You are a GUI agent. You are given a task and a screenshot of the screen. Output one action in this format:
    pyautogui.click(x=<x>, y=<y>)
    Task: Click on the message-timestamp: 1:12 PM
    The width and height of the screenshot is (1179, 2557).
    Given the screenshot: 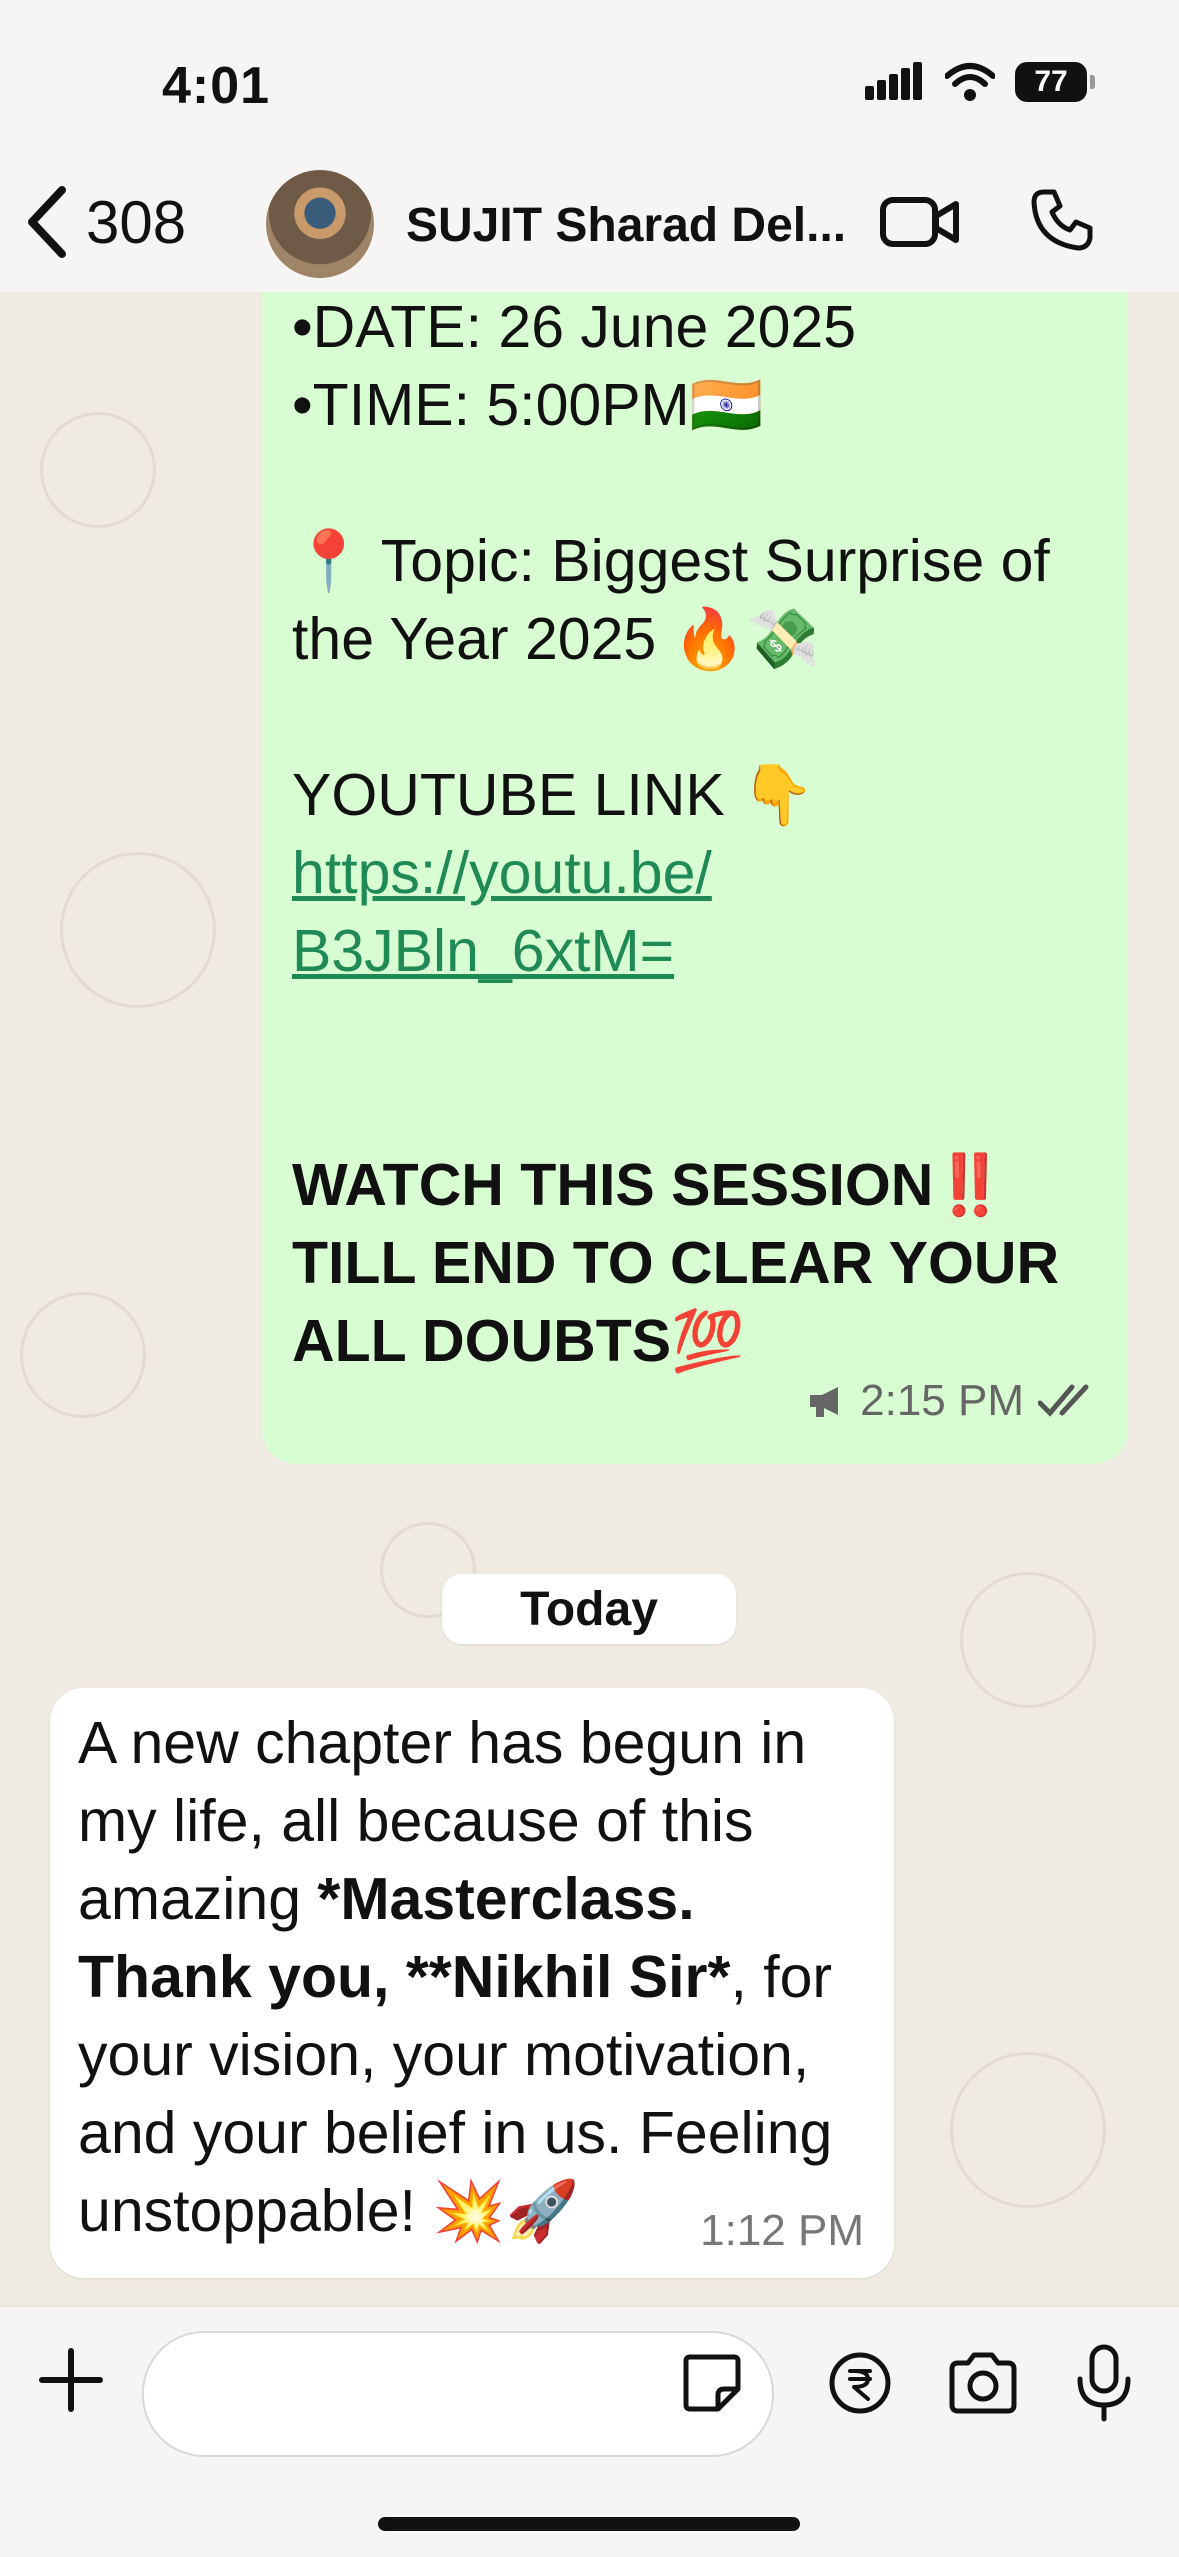 What is the action you would take?
    pyautogui.click(x=782, y=2230)
    